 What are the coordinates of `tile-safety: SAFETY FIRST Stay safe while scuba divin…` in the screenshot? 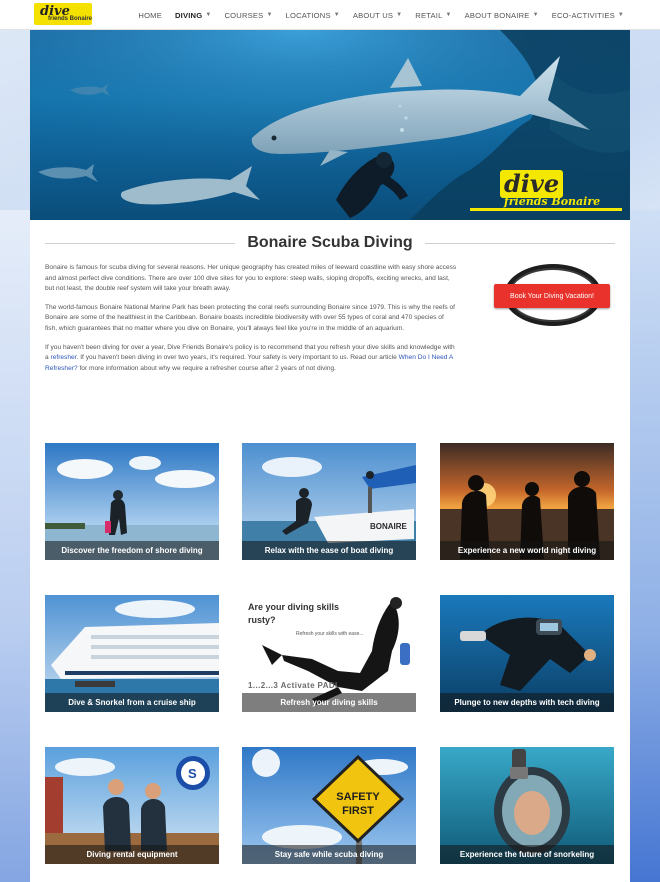 It's located at (329, 805).